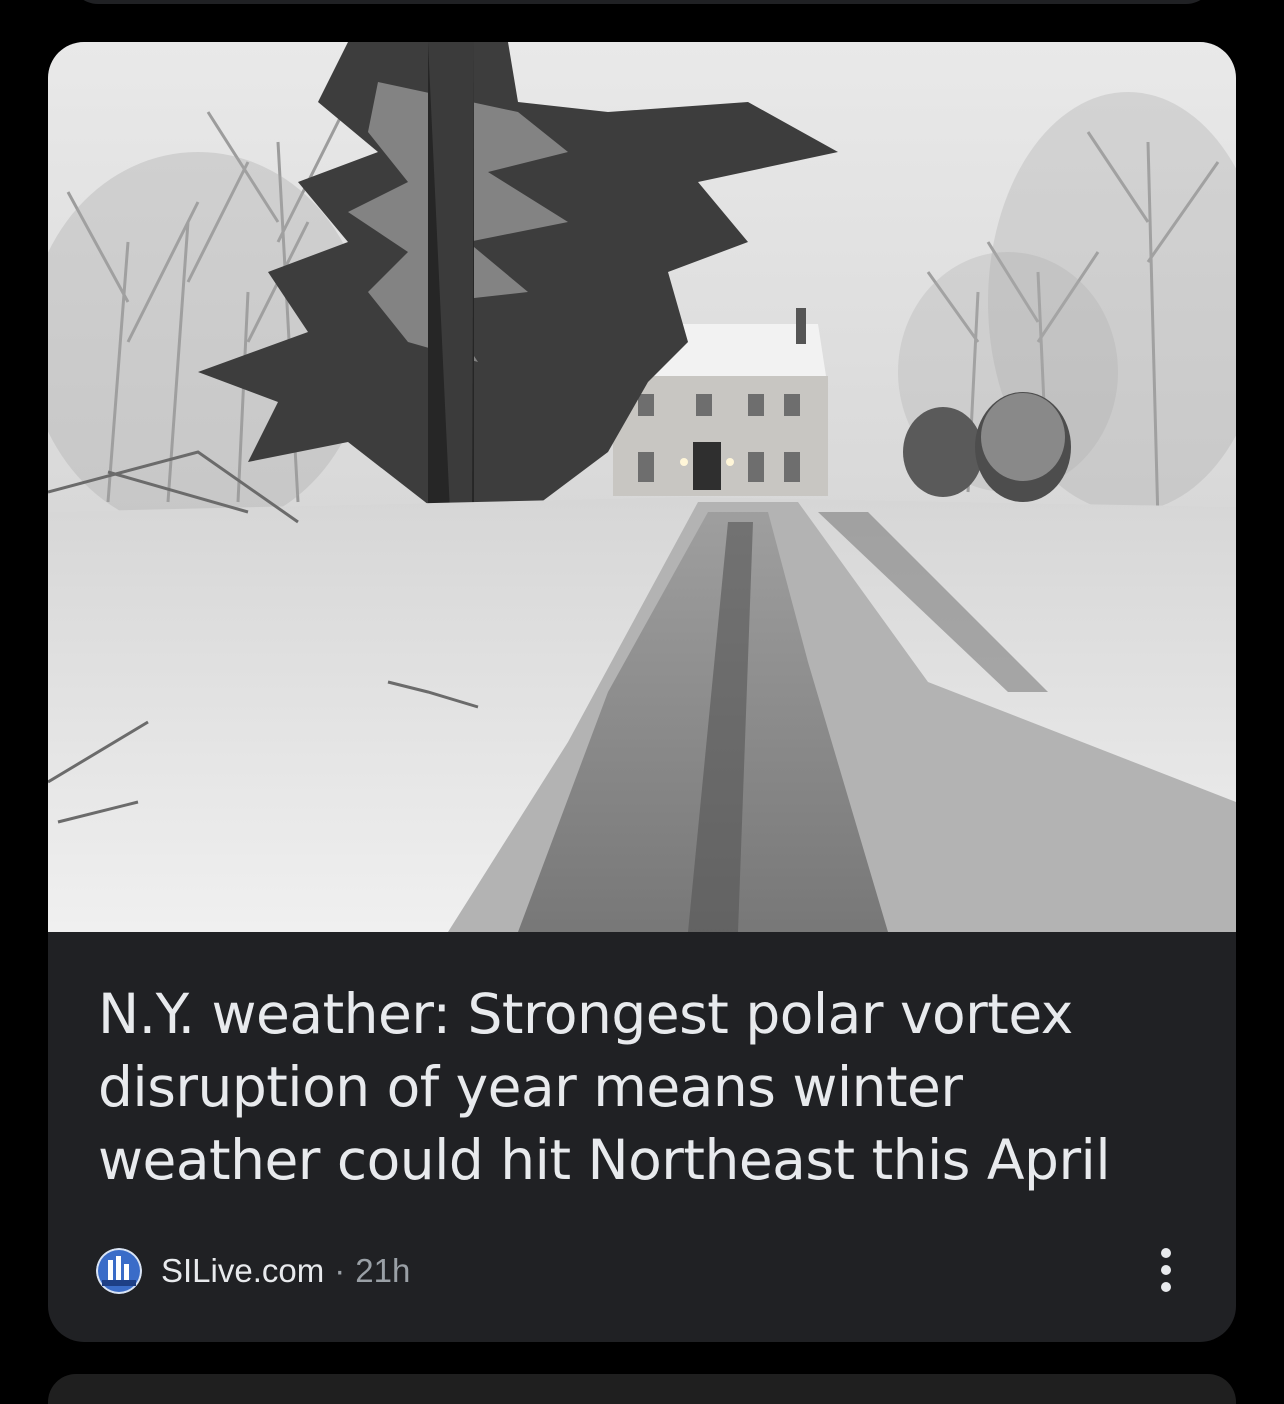 This screenshot has height=1404, width=1284. I want to click on previous-card-edge, so click(642, 2).